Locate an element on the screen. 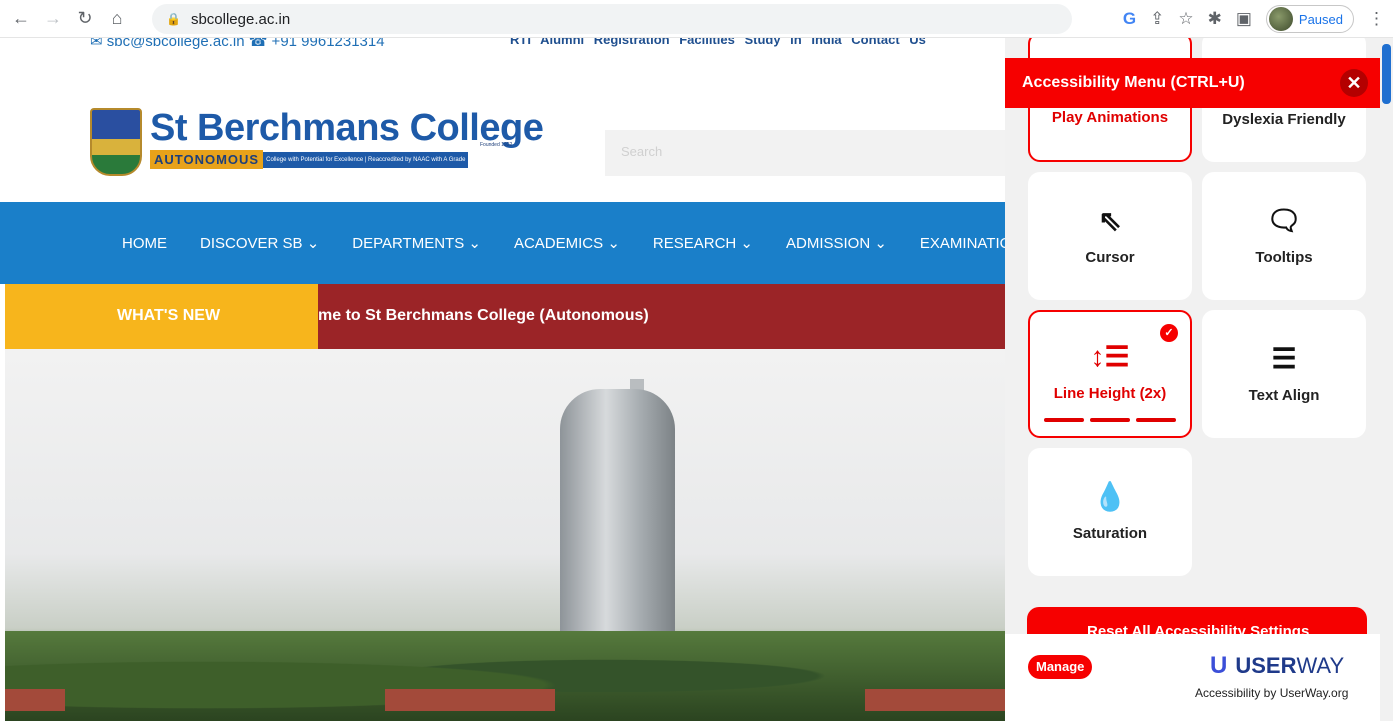 The image size is (1393, 721). userway-icon: U is located at coordinates (1219, 665).